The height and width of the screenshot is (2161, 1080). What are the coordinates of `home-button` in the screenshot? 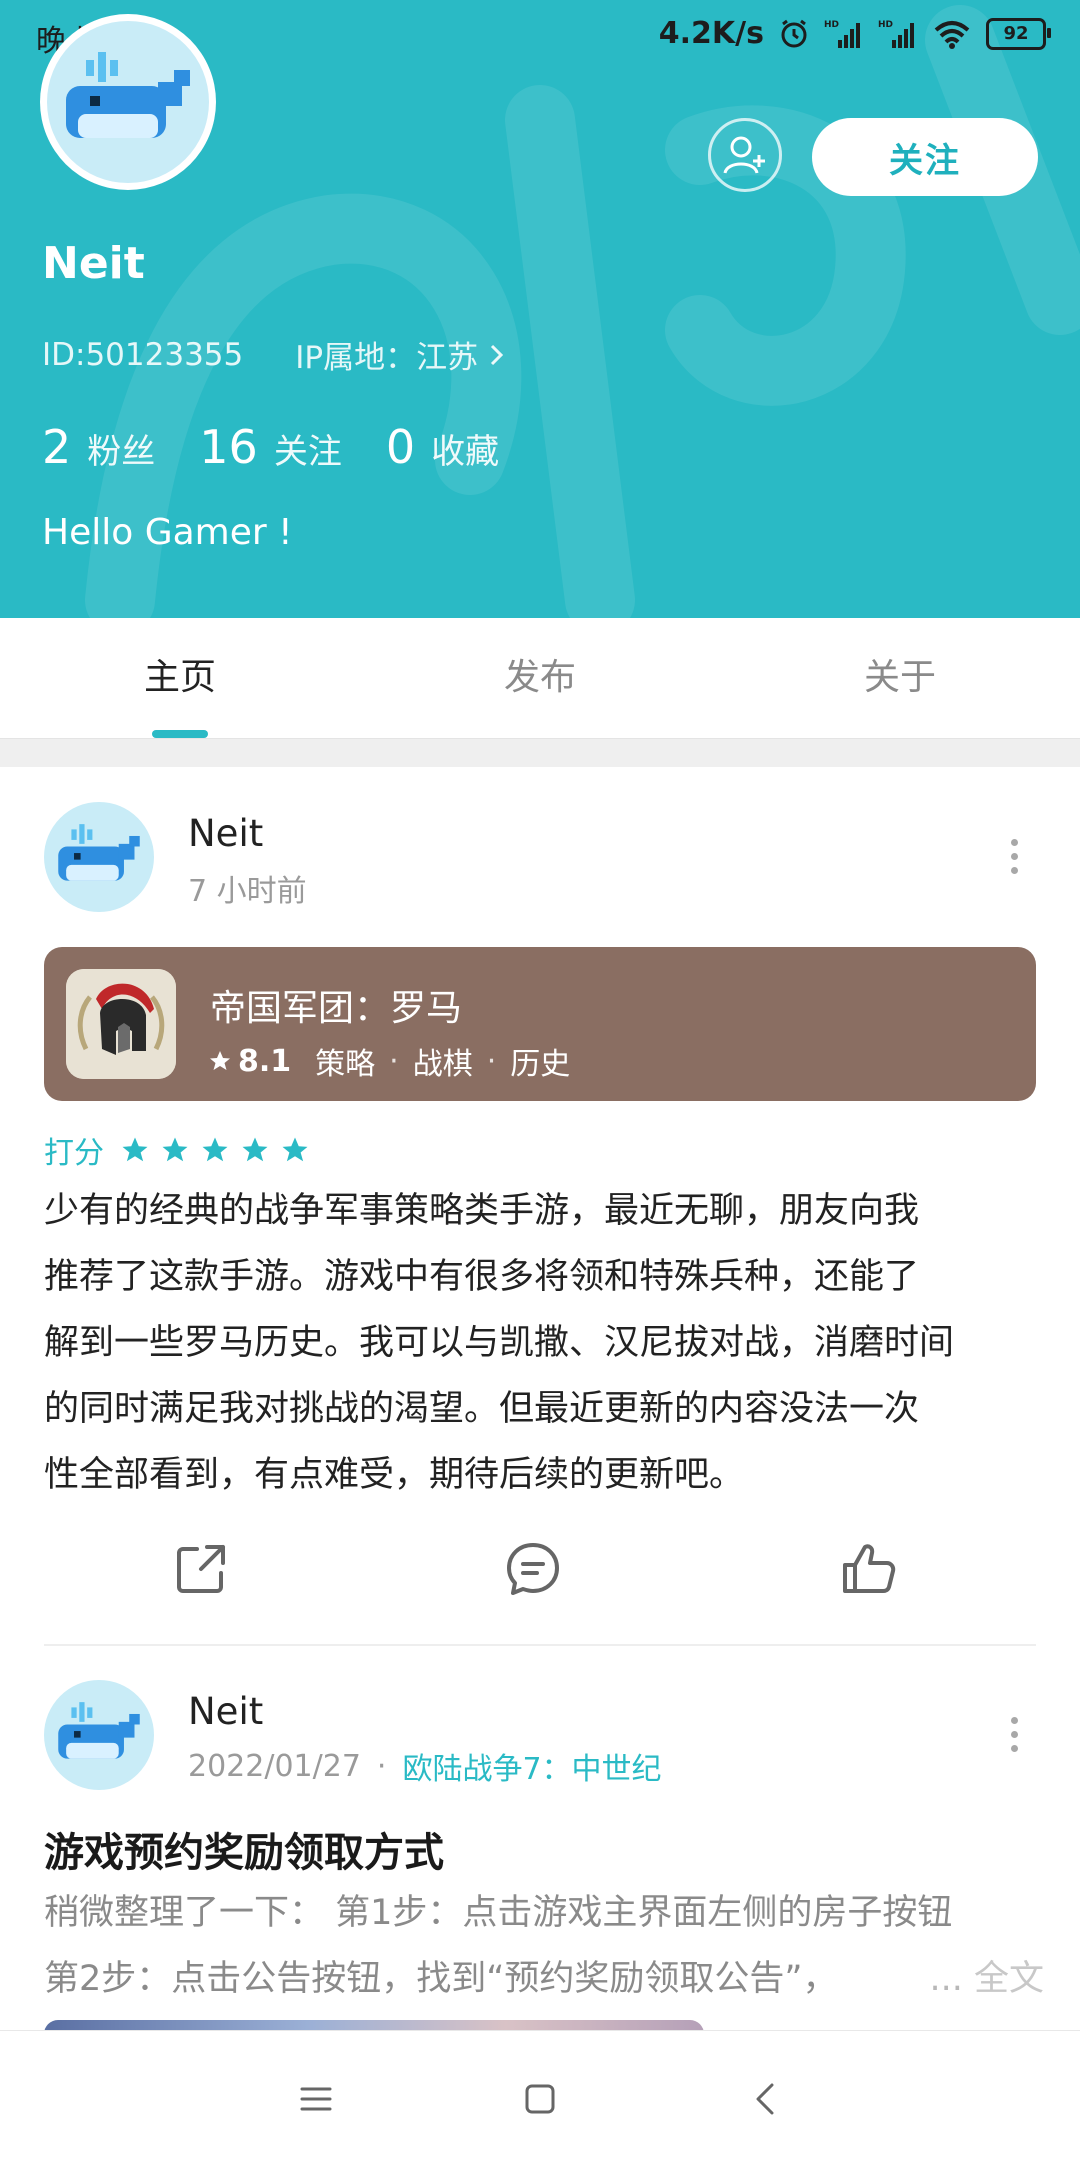 It's located at (540, 2099).